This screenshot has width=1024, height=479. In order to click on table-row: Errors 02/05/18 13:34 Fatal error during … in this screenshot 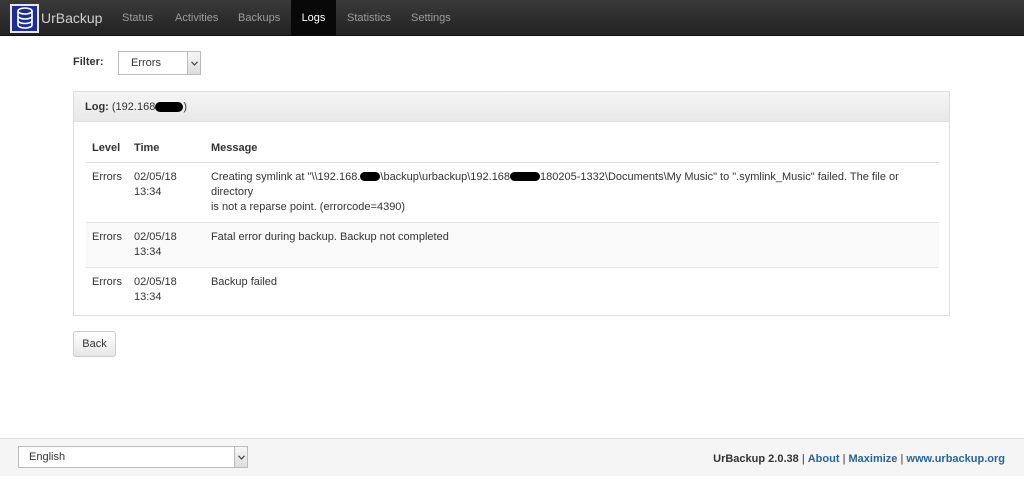, I will do `click(512, 244)`.